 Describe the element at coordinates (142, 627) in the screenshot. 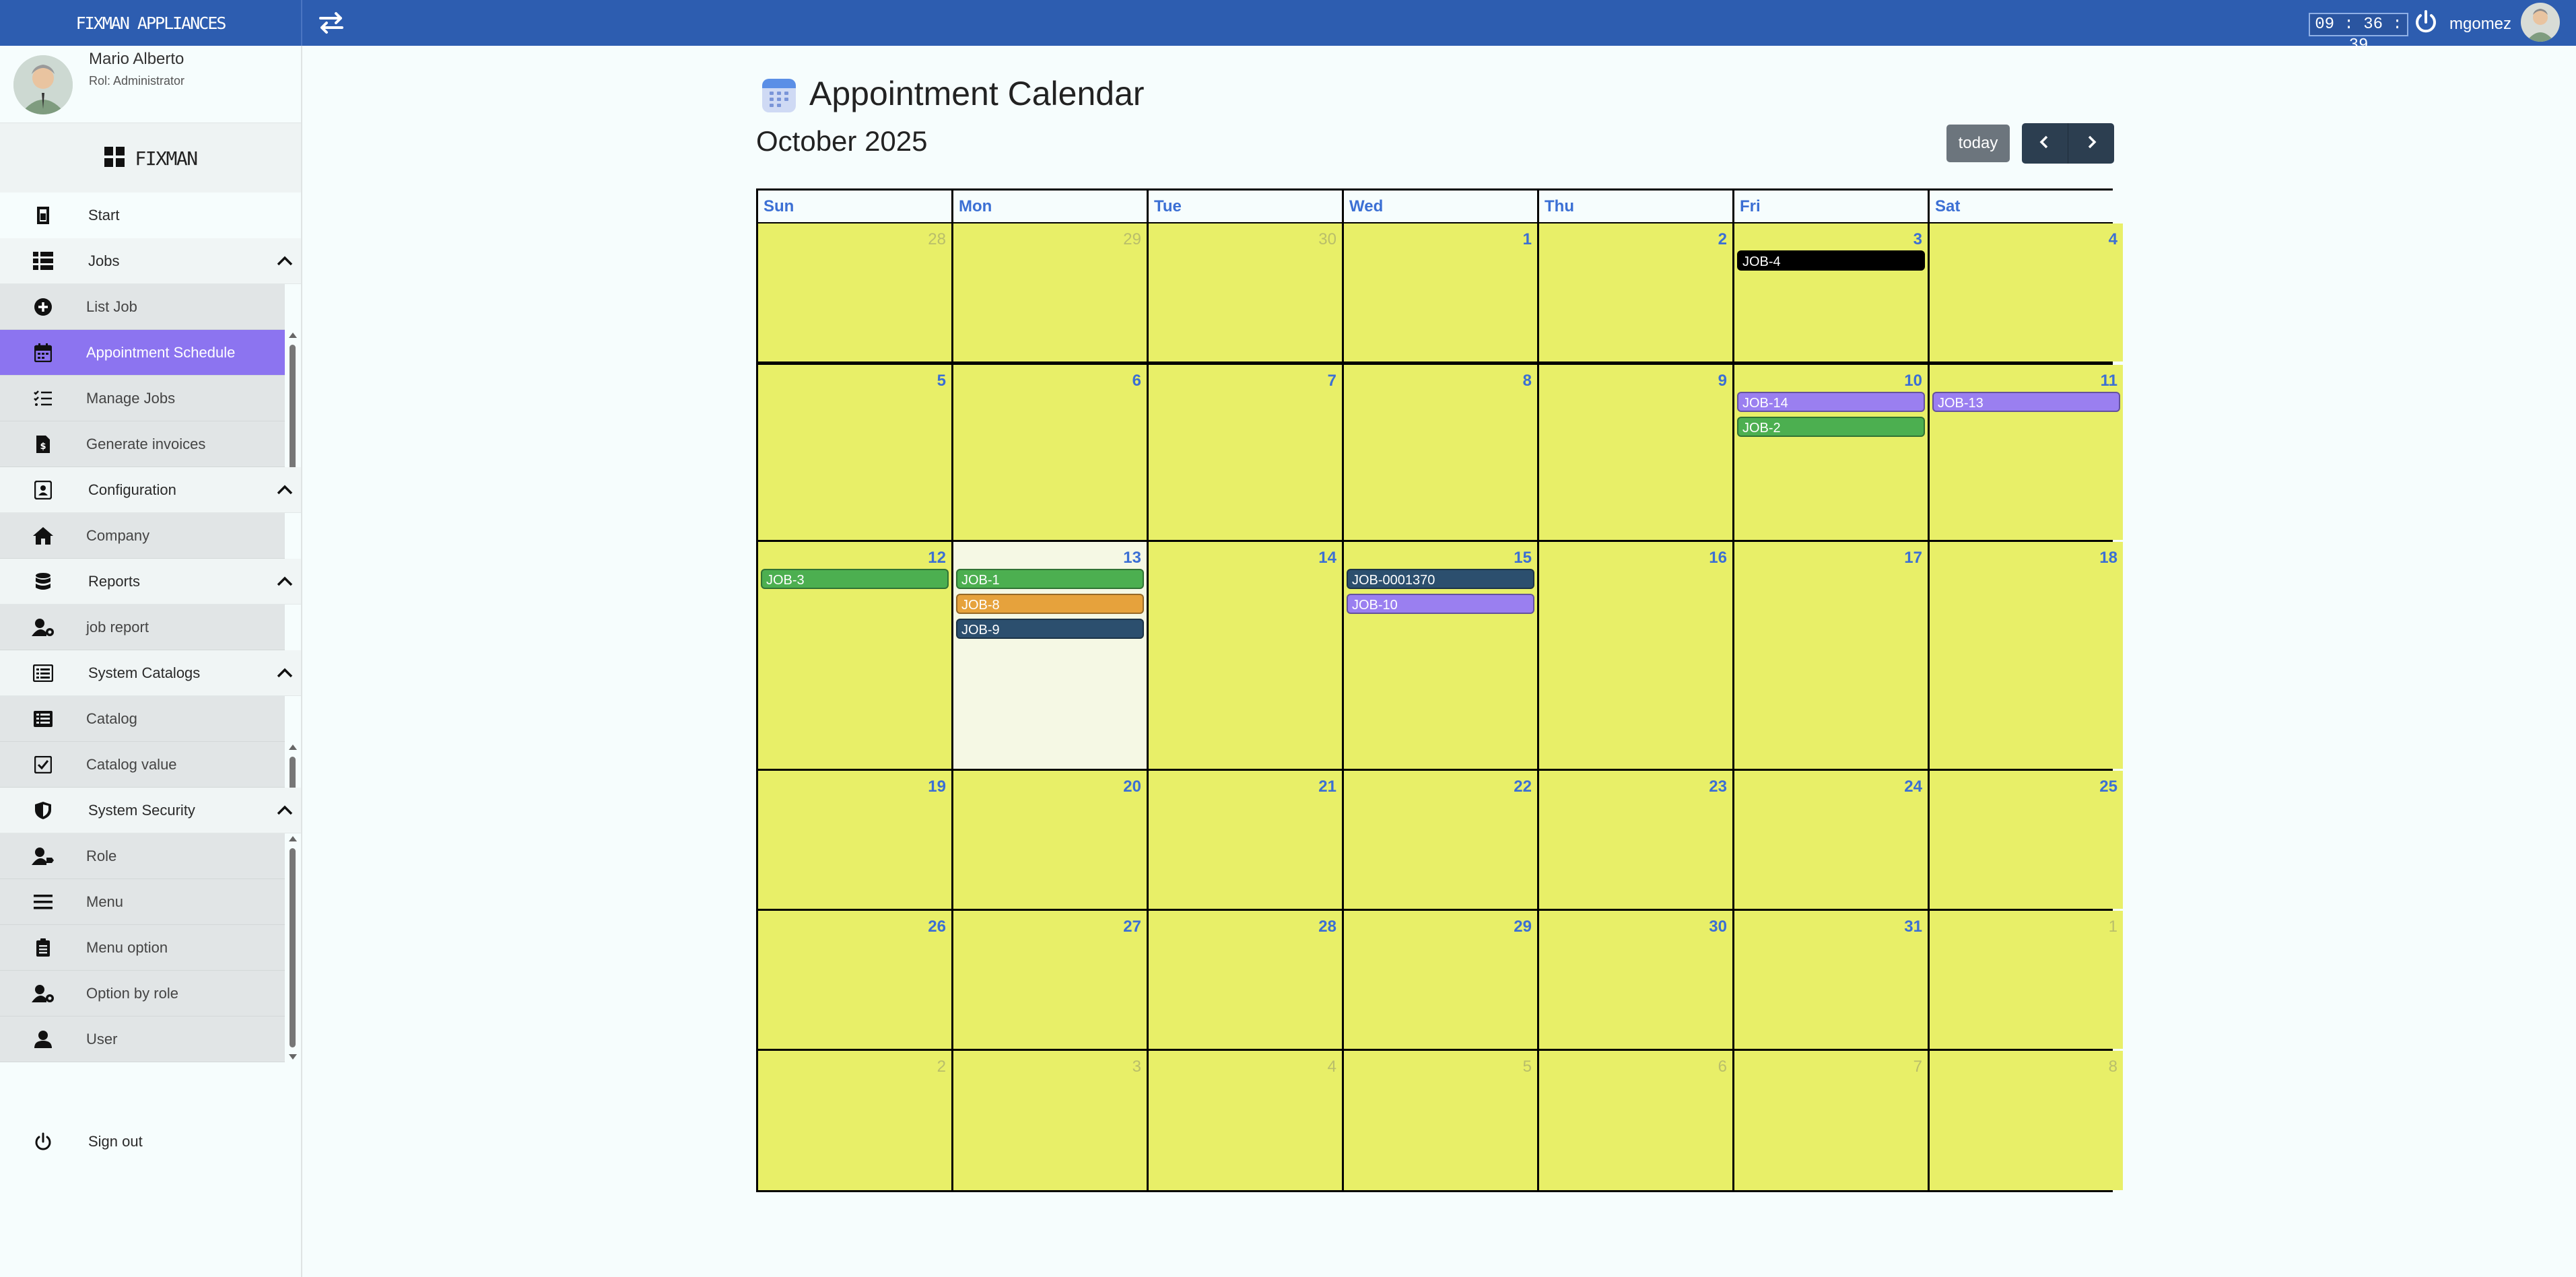

I see `sidebar-item-job-report: job report` at that location.